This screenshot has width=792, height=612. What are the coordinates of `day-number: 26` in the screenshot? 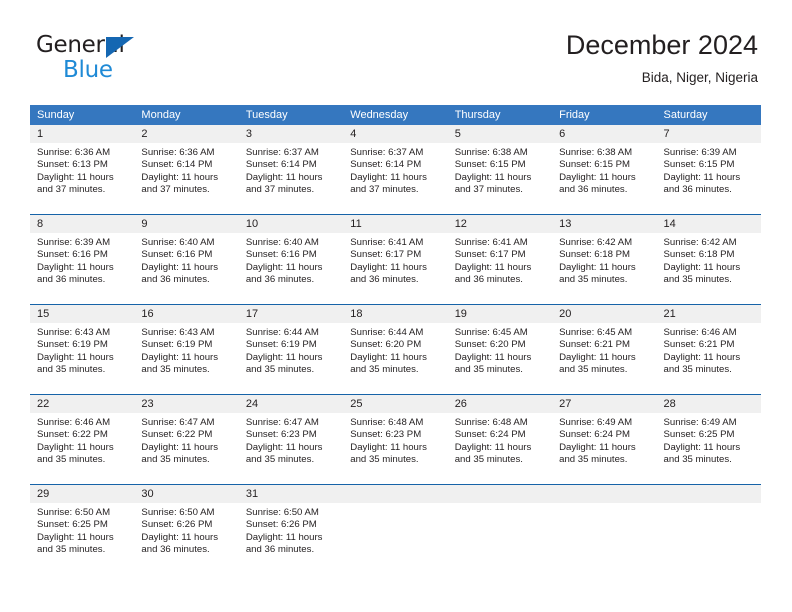 It's located at (500, 404).